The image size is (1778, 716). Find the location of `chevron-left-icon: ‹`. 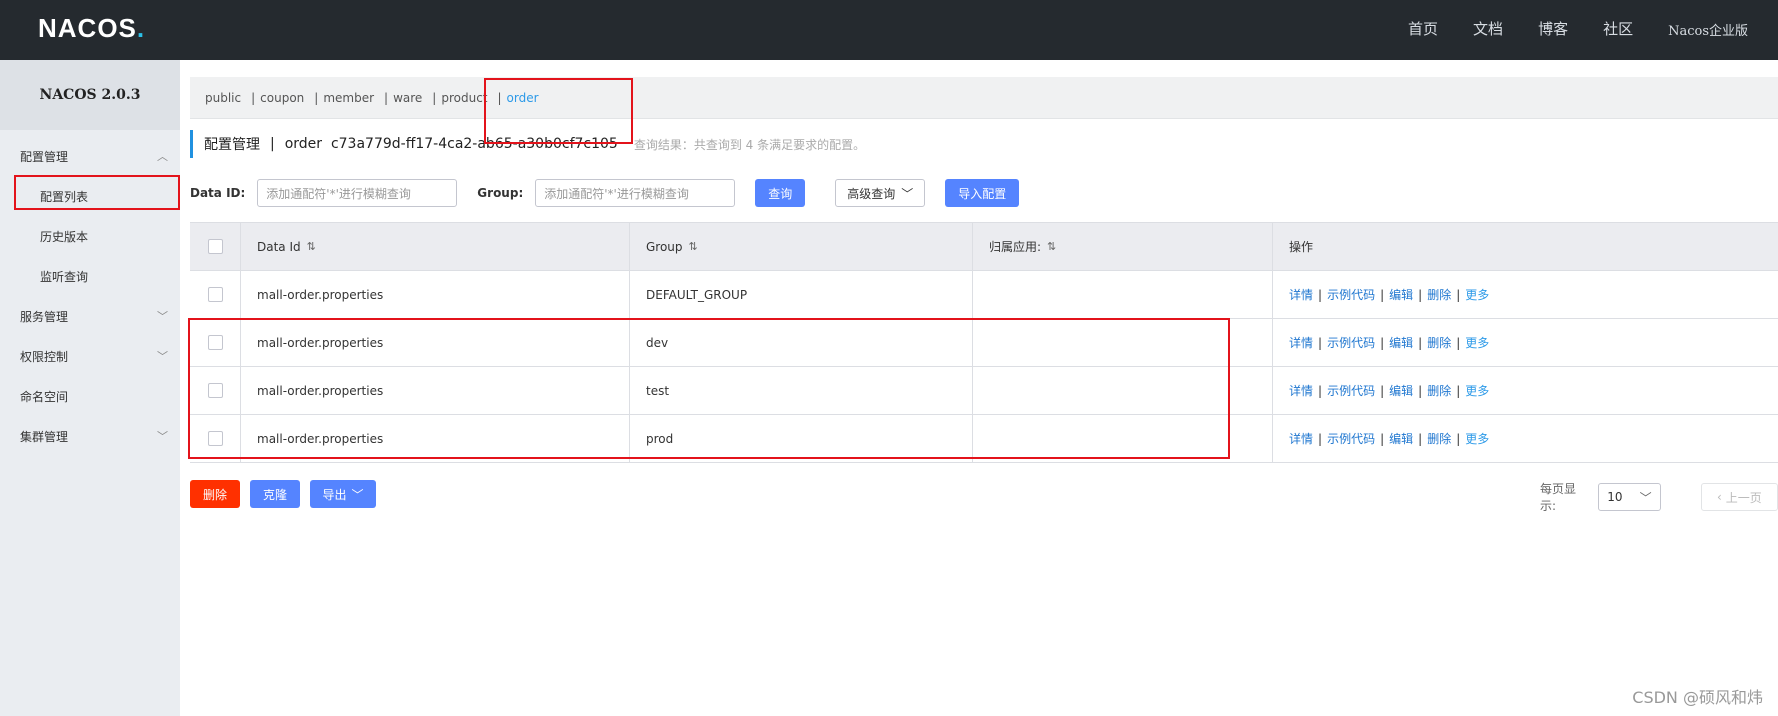

chevron-left-icon: ‹ is located at coordinates (1719, 497).